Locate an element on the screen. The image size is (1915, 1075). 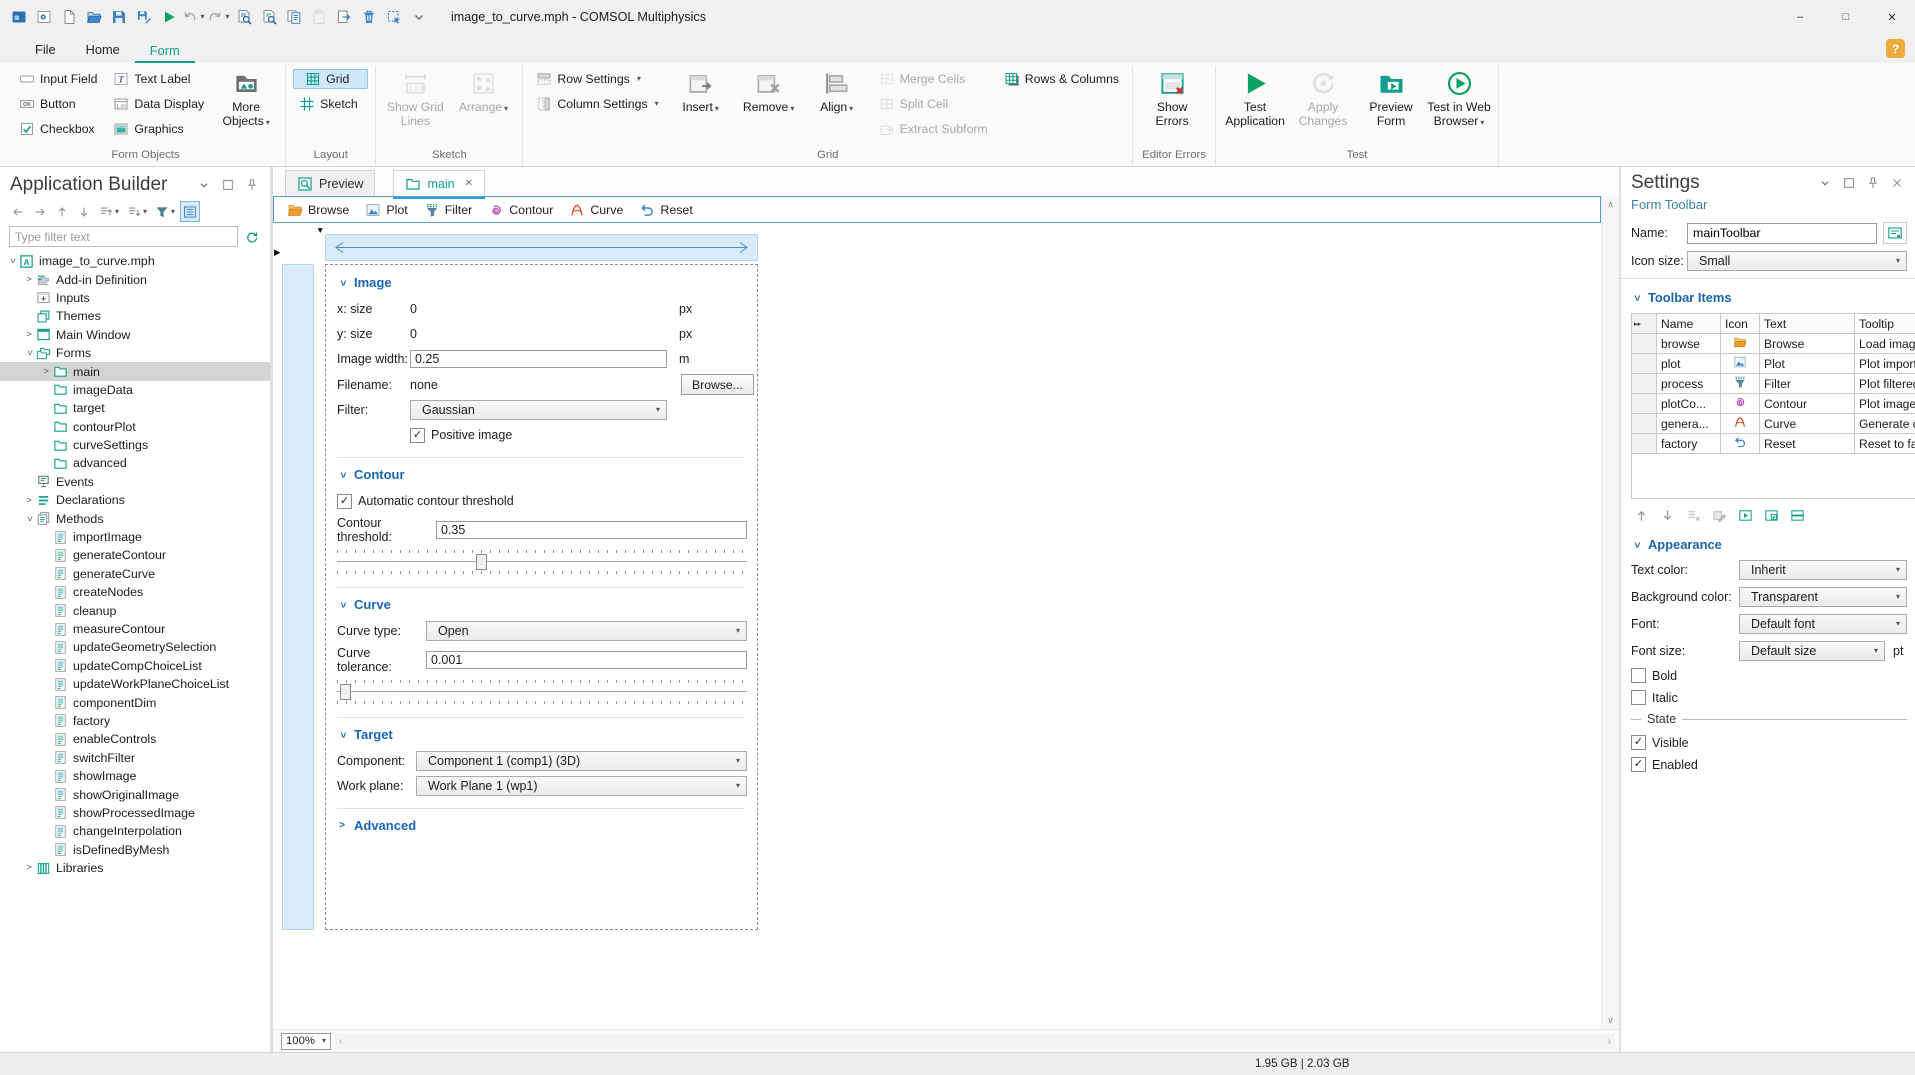
rename-button is located at coordinates (1895, 233).